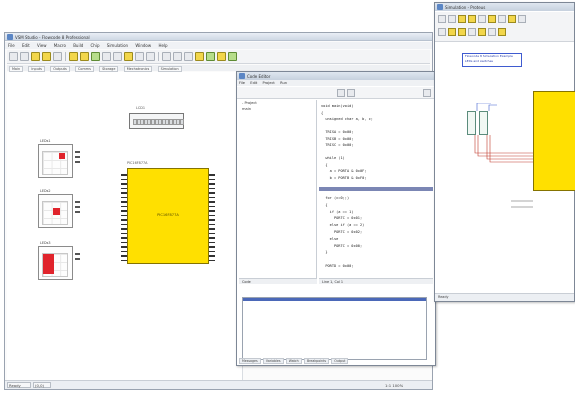  Describe the element at coordinates (465, 7) in the screenshot. I see `sim-window-title: Simulation - Proteus` at that location.